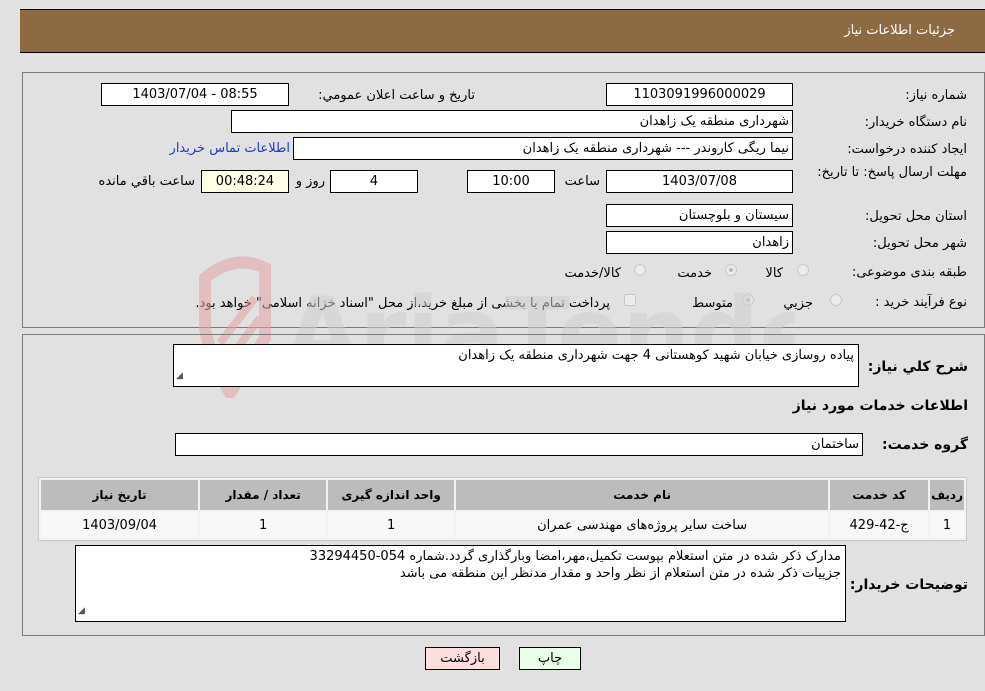  I want to click on deadline-date-field: 1403/07/08, so click(699, 181).